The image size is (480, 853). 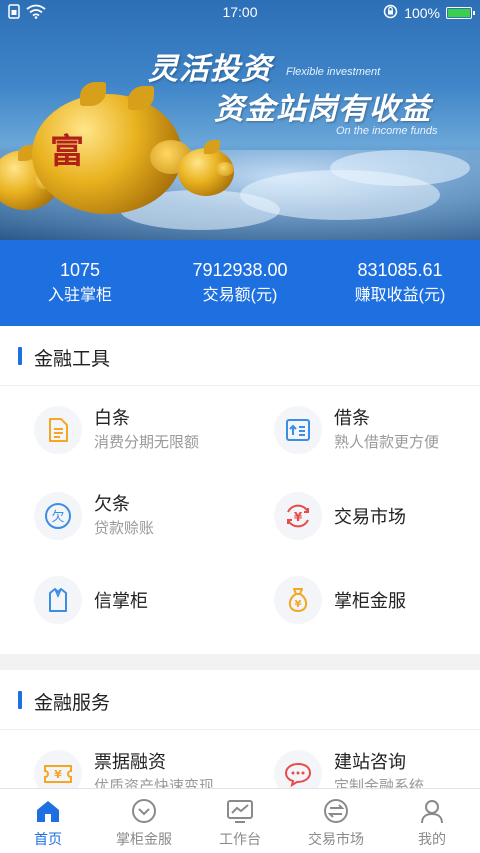 What do you see at coordinates (400, 168) in the screenshot?
I see `banner-cloud` at bounding box center [400, 168].